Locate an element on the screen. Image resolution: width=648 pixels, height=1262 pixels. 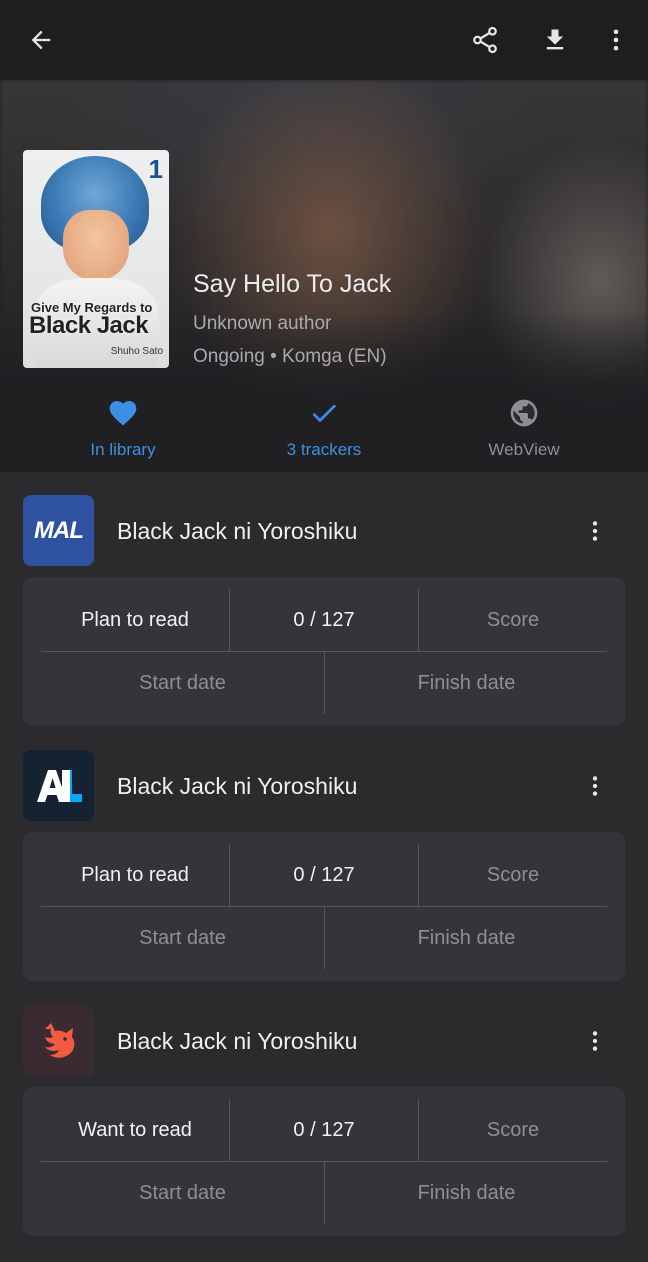
in-library-button: In library is located at coordinates (123, 431).